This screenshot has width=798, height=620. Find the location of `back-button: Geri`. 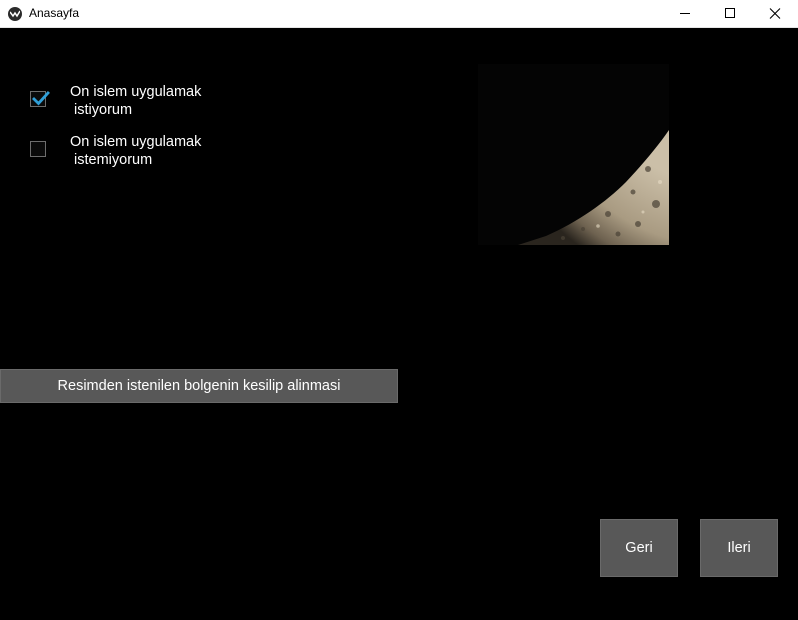

back-button: Geri is located at coordinates (639, 548).